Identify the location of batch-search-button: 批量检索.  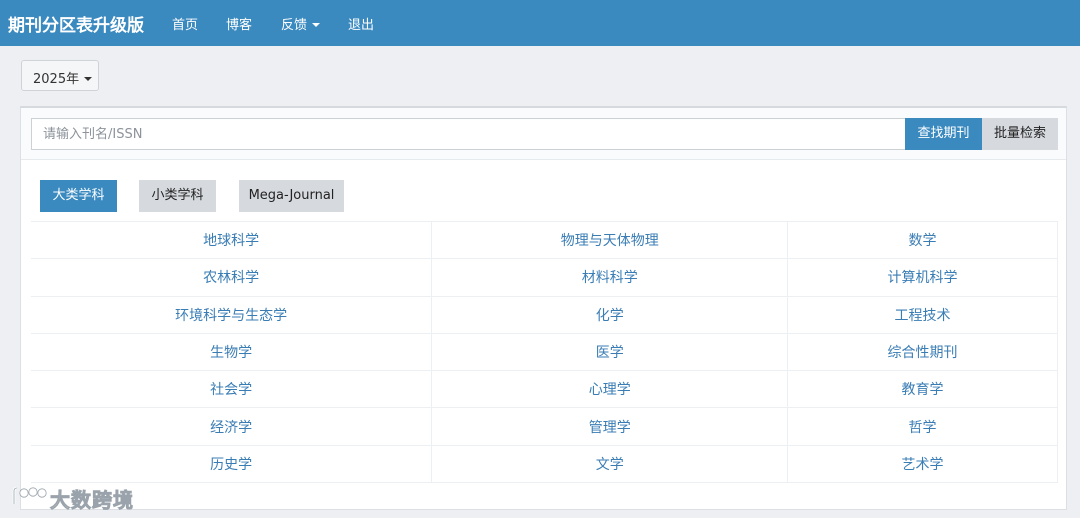
(1020, 134).